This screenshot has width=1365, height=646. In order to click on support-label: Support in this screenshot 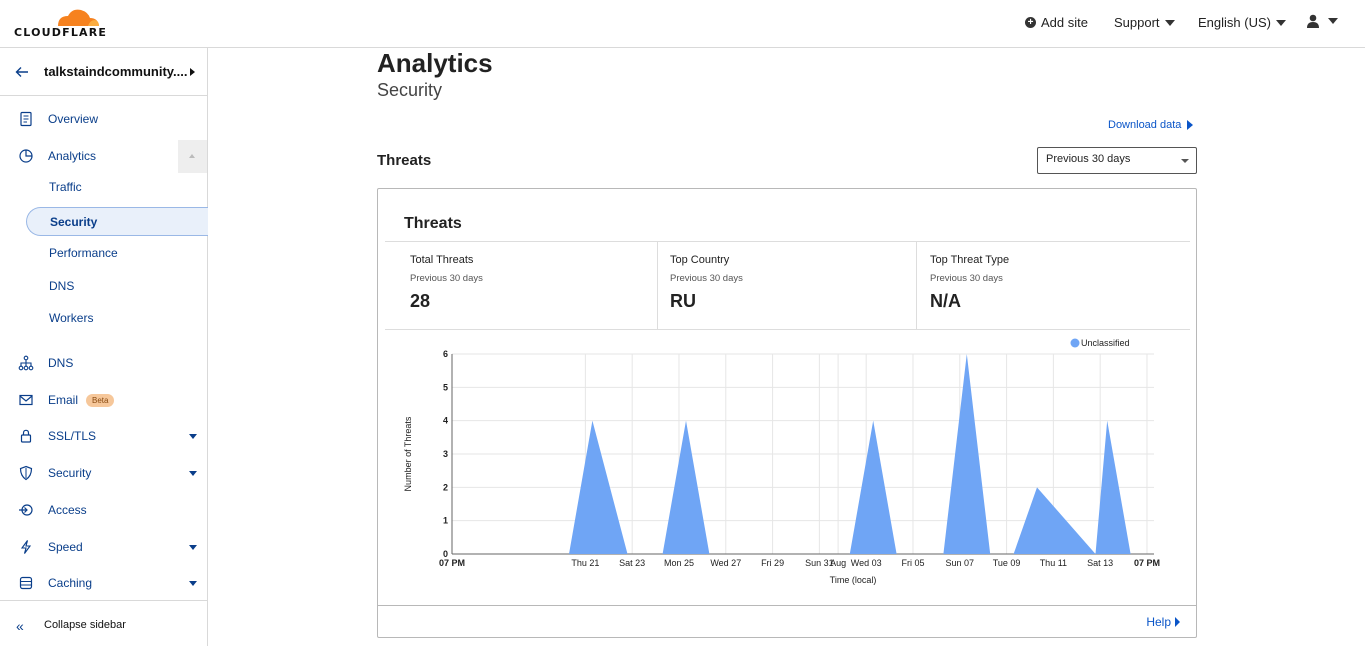, I will do `click(1137, 22)`.